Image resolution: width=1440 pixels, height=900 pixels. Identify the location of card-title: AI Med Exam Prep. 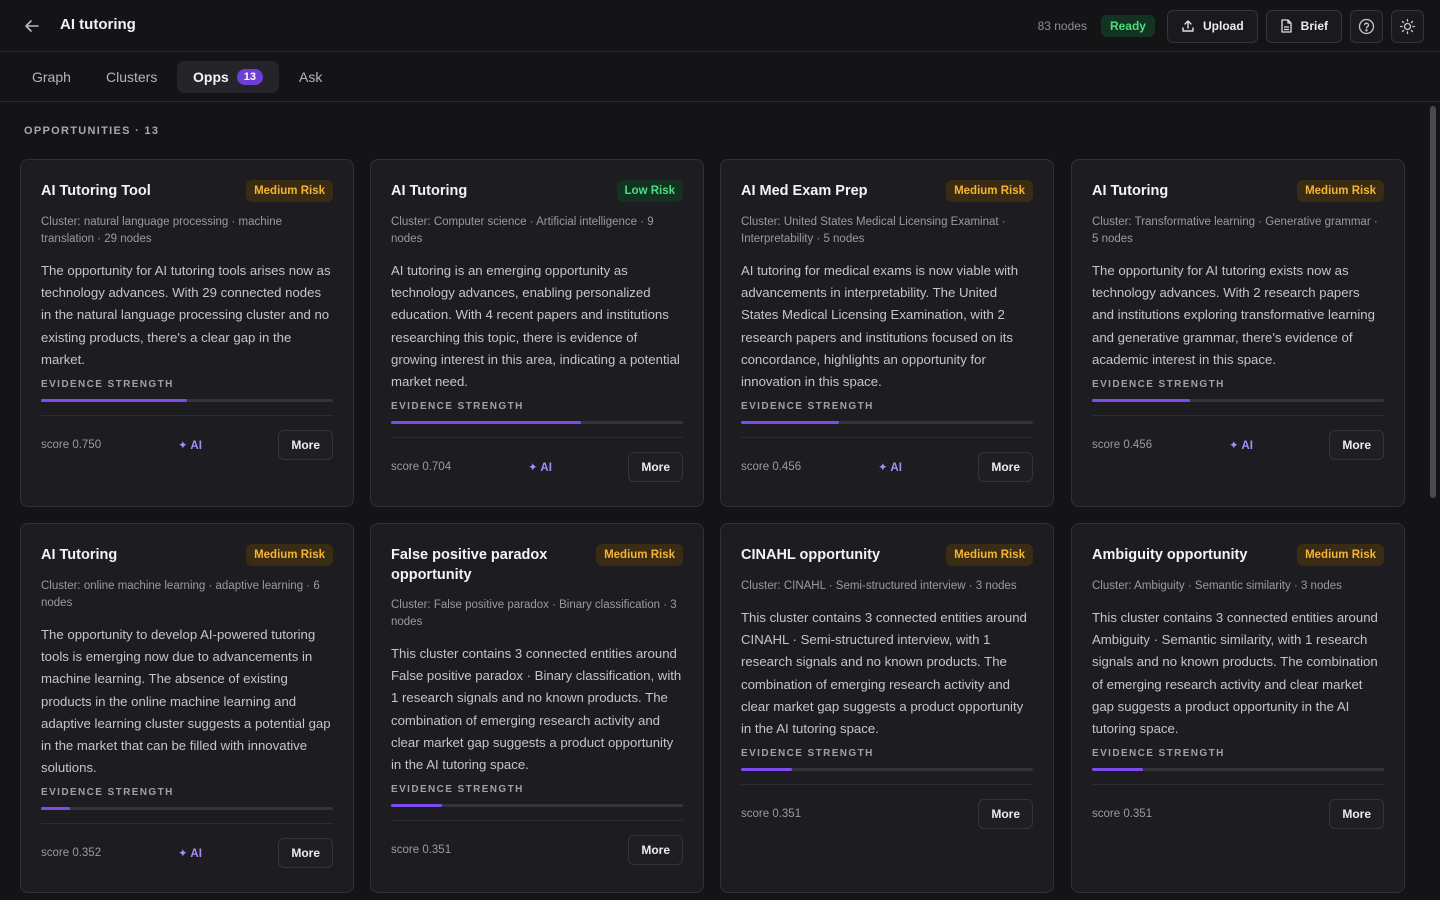
(804, 191).